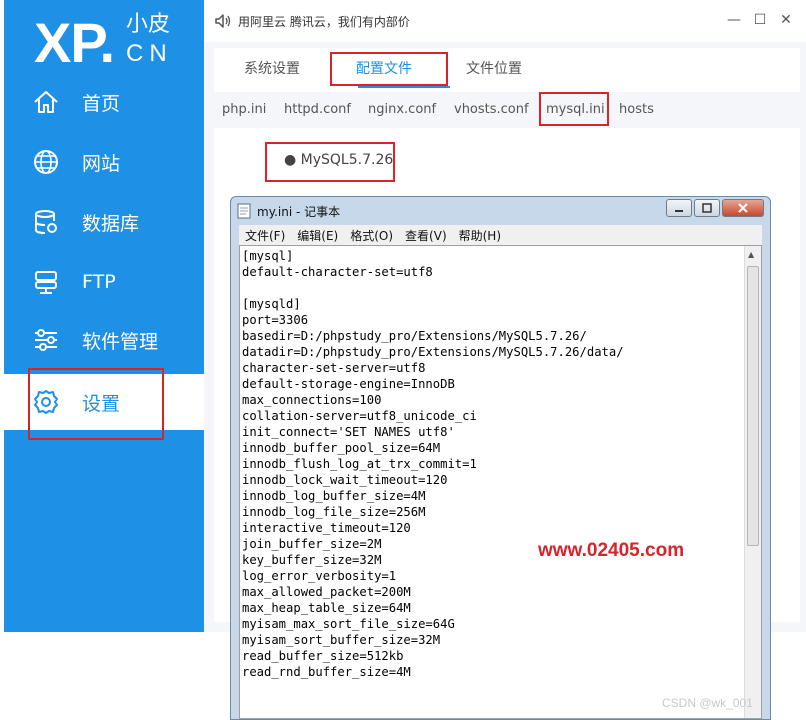 The width and height of the screenshot is (806, 720). What do you see at coordinates (494, 68) in the screenshot?
I see `tab-file-location: 文件位置` at bounding box center [494, 68].